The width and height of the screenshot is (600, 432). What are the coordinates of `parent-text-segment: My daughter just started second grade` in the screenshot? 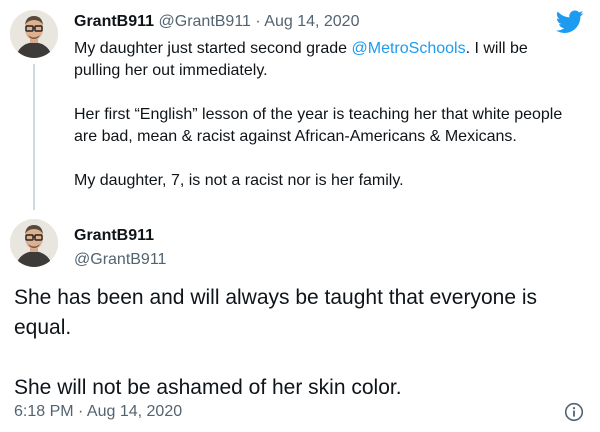 It's located at (213, 48).